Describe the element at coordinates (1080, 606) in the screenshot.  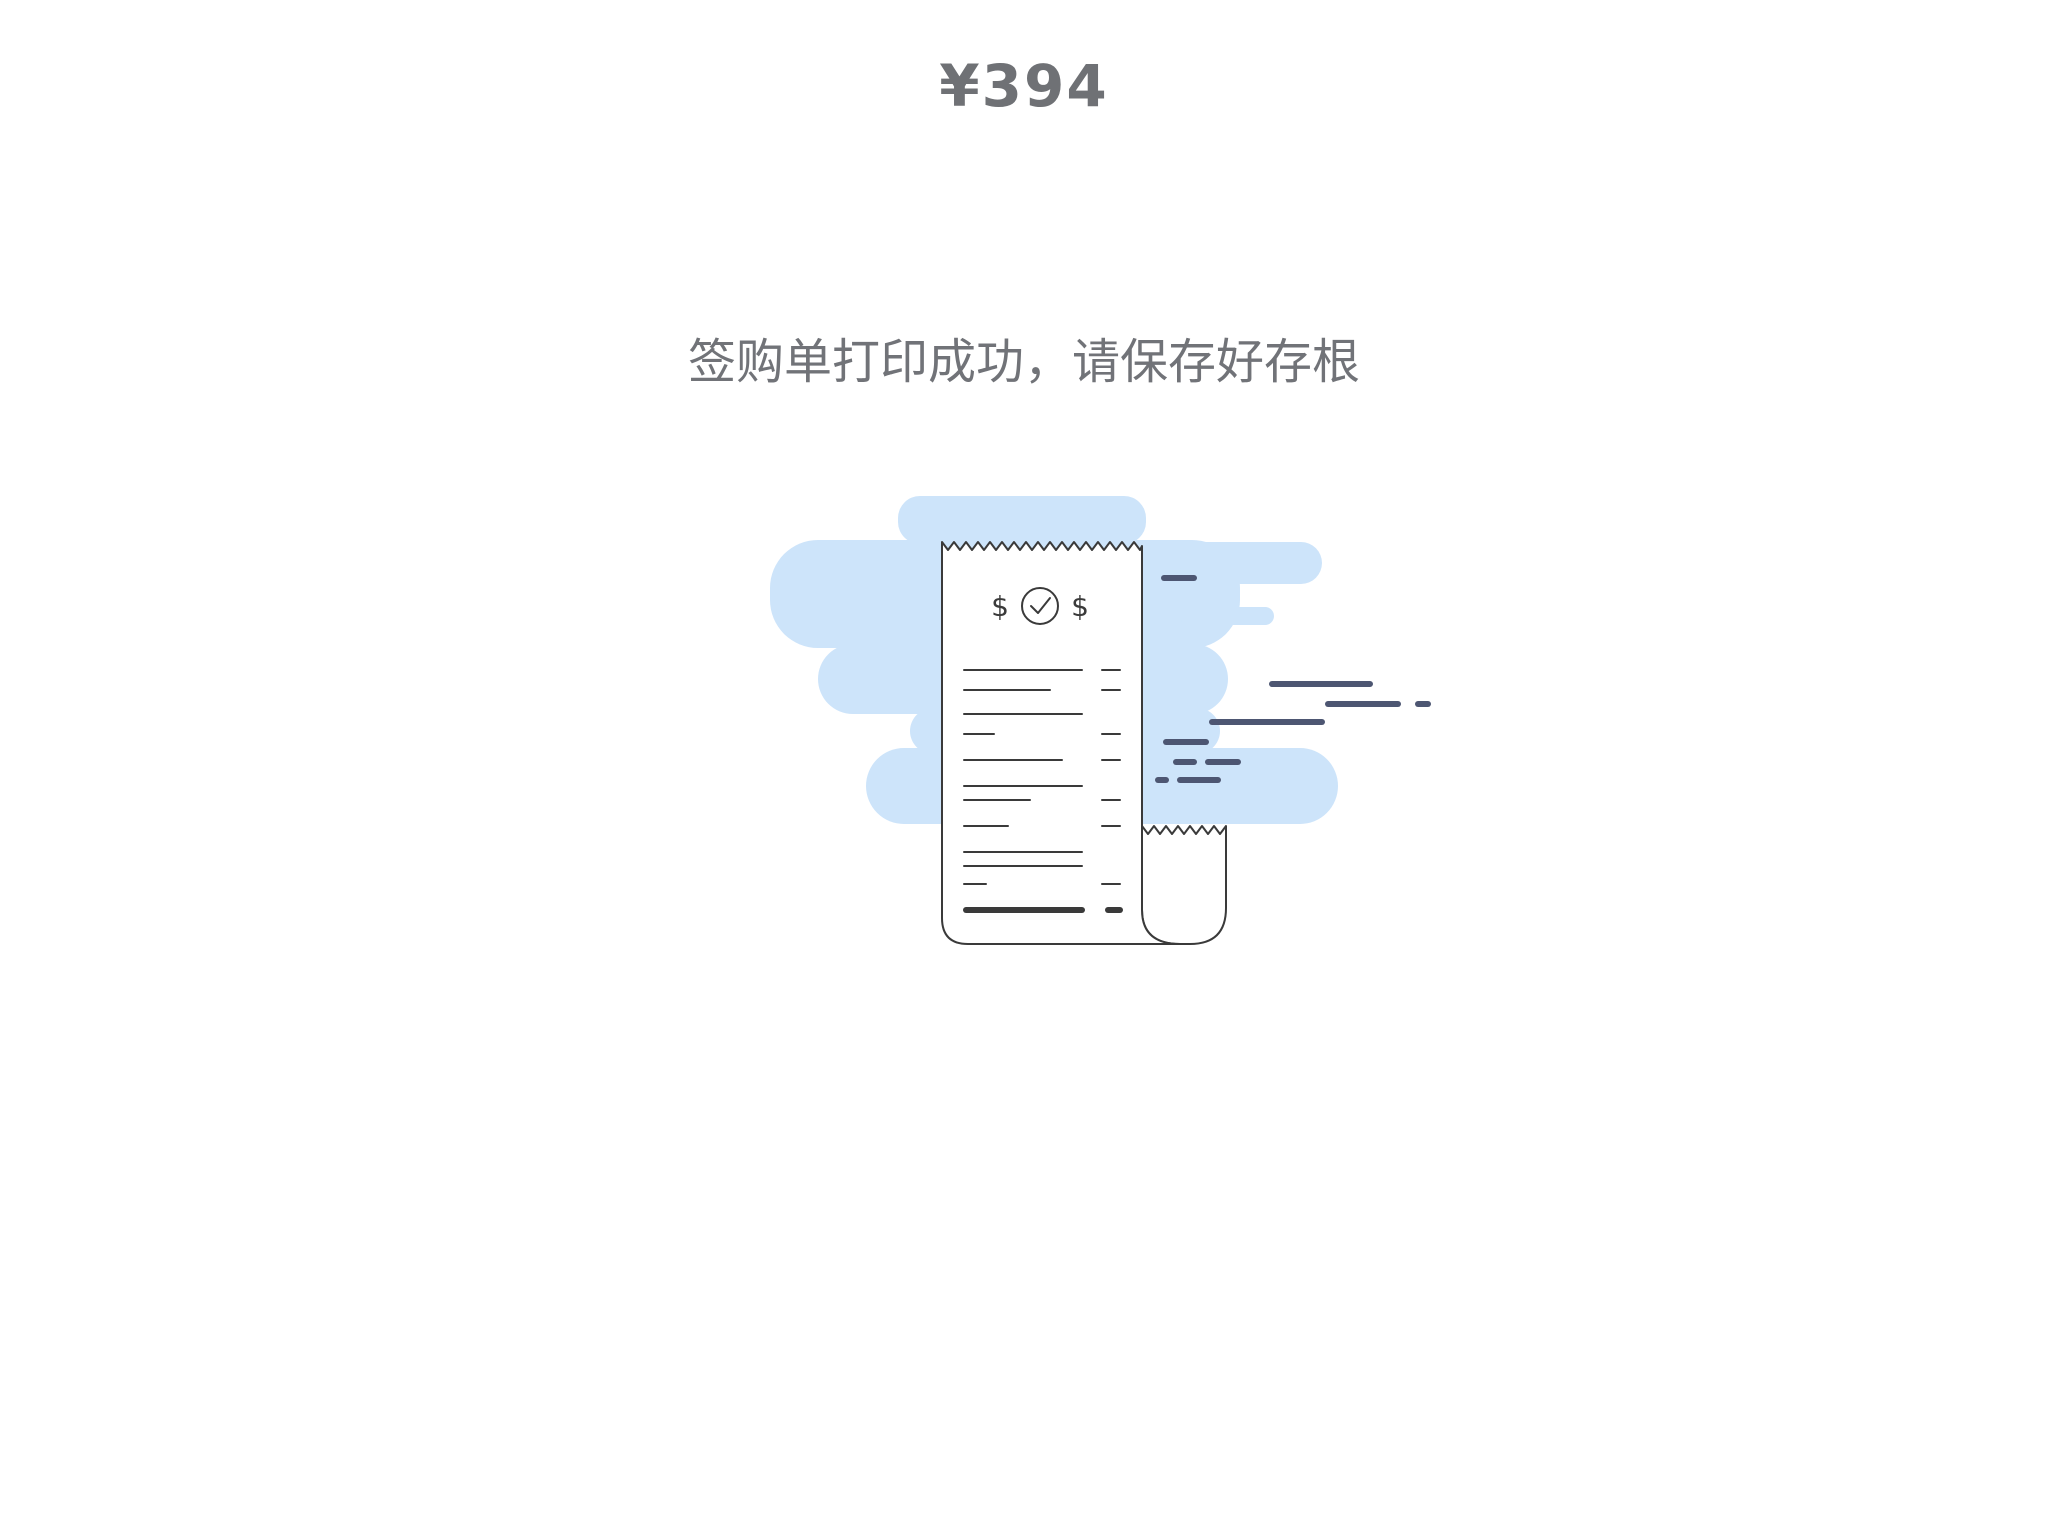
I see `dollar-sign-right: $` at that location.